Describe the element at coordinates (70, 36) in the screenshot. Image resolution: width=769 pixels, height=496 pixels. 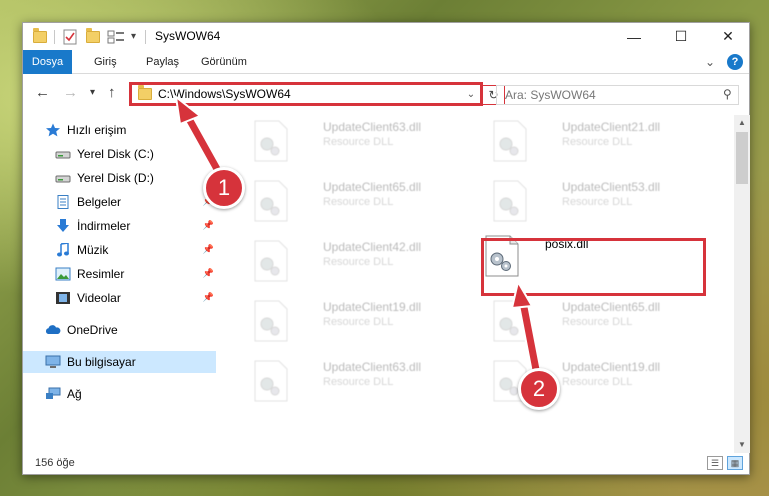
I see `properties-icon` at that location.